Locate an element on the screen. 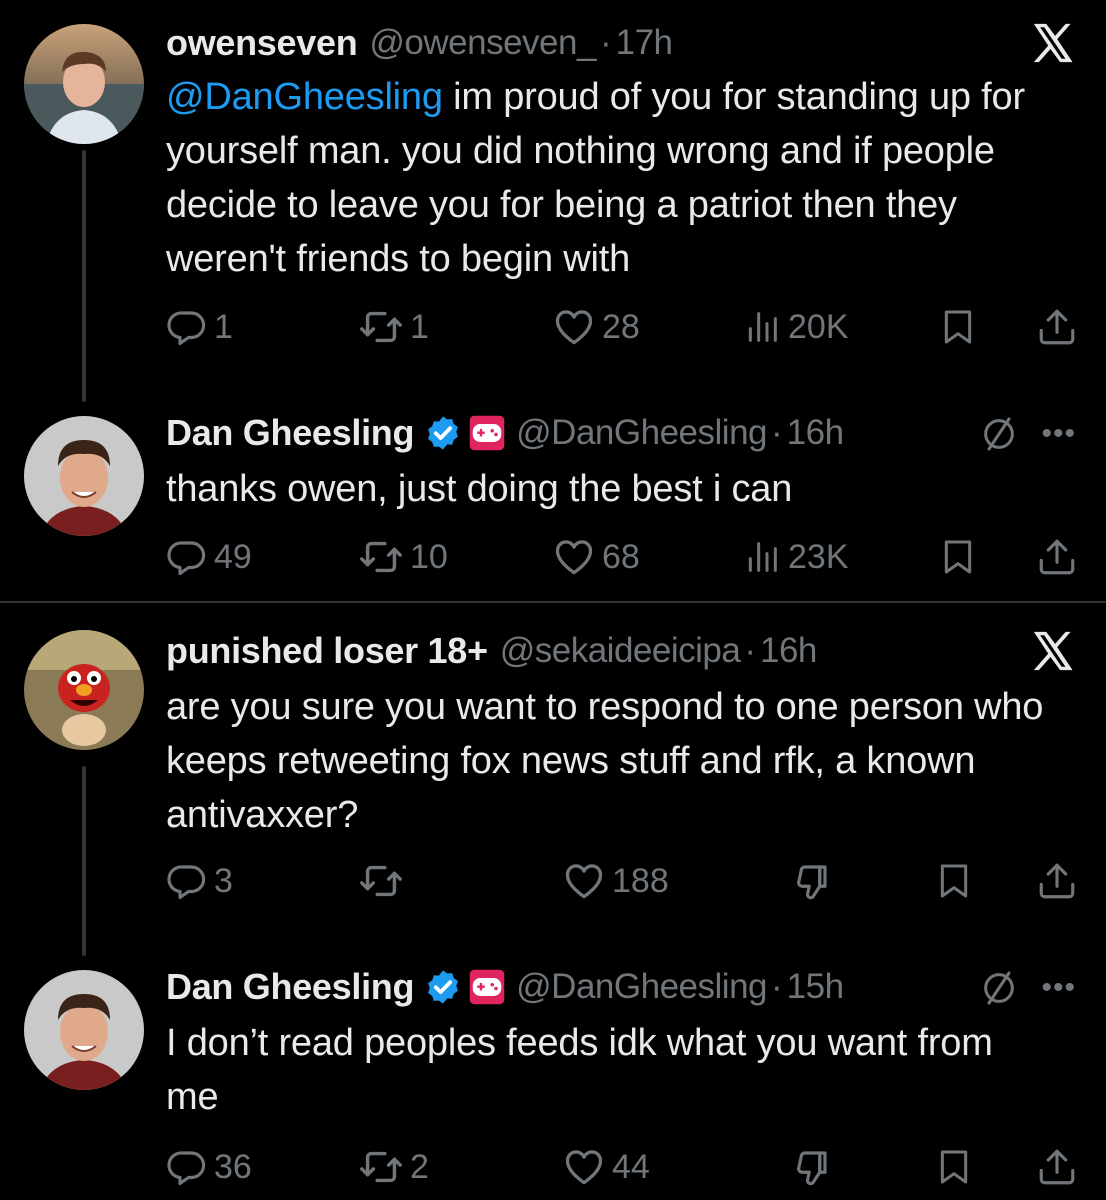  user-handle: @owenseven_ is located at coordinates (482, 43).